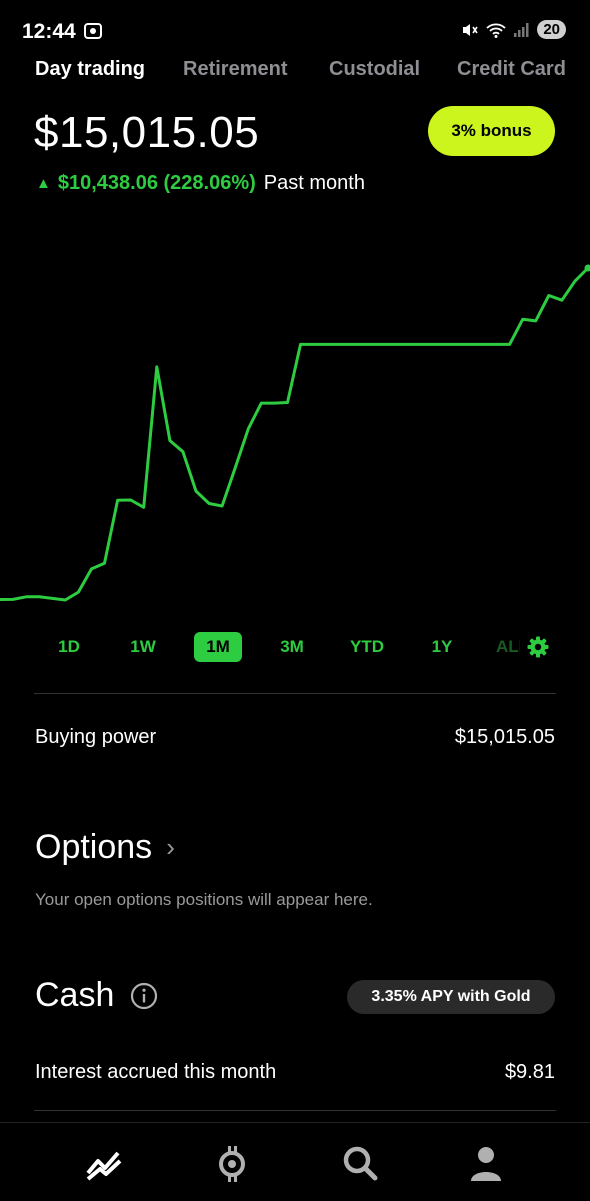 The width and height of the screenshot is (590, 1201). What do you see at coordinates (538, 647) in the screenshot?
I see `chart-settings-gear-icon` at bounding box center [538, 647].